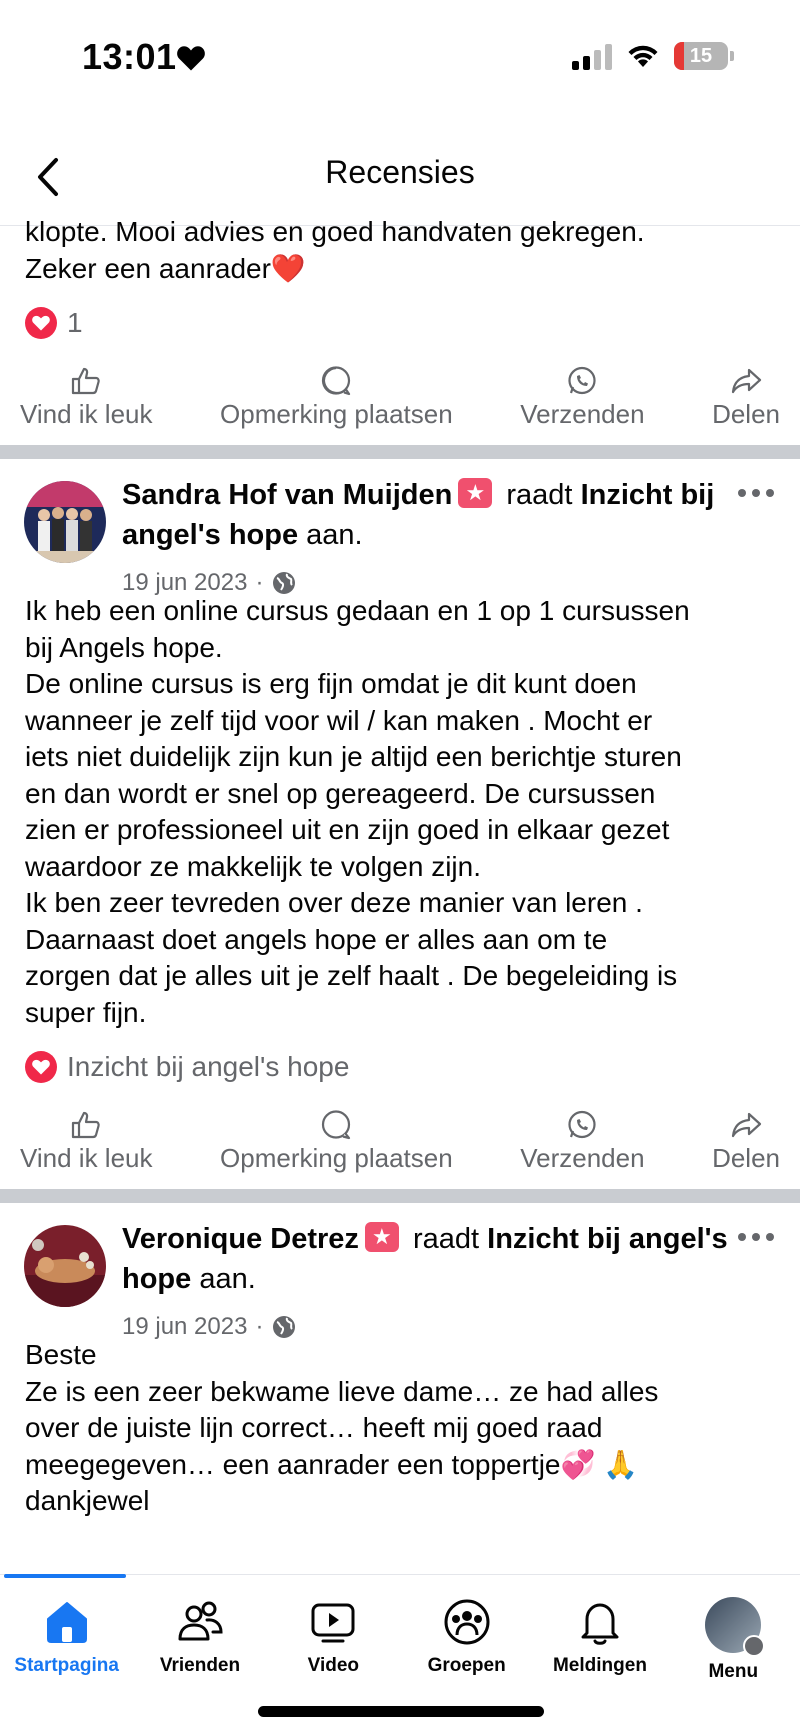 The height and width of the screenshot is (1734, 800). What do you see at coordinates (287, 495) in the screenshot?
I see `author-name: Sandra Hof van Muijden` at bounding box center [287, 495].